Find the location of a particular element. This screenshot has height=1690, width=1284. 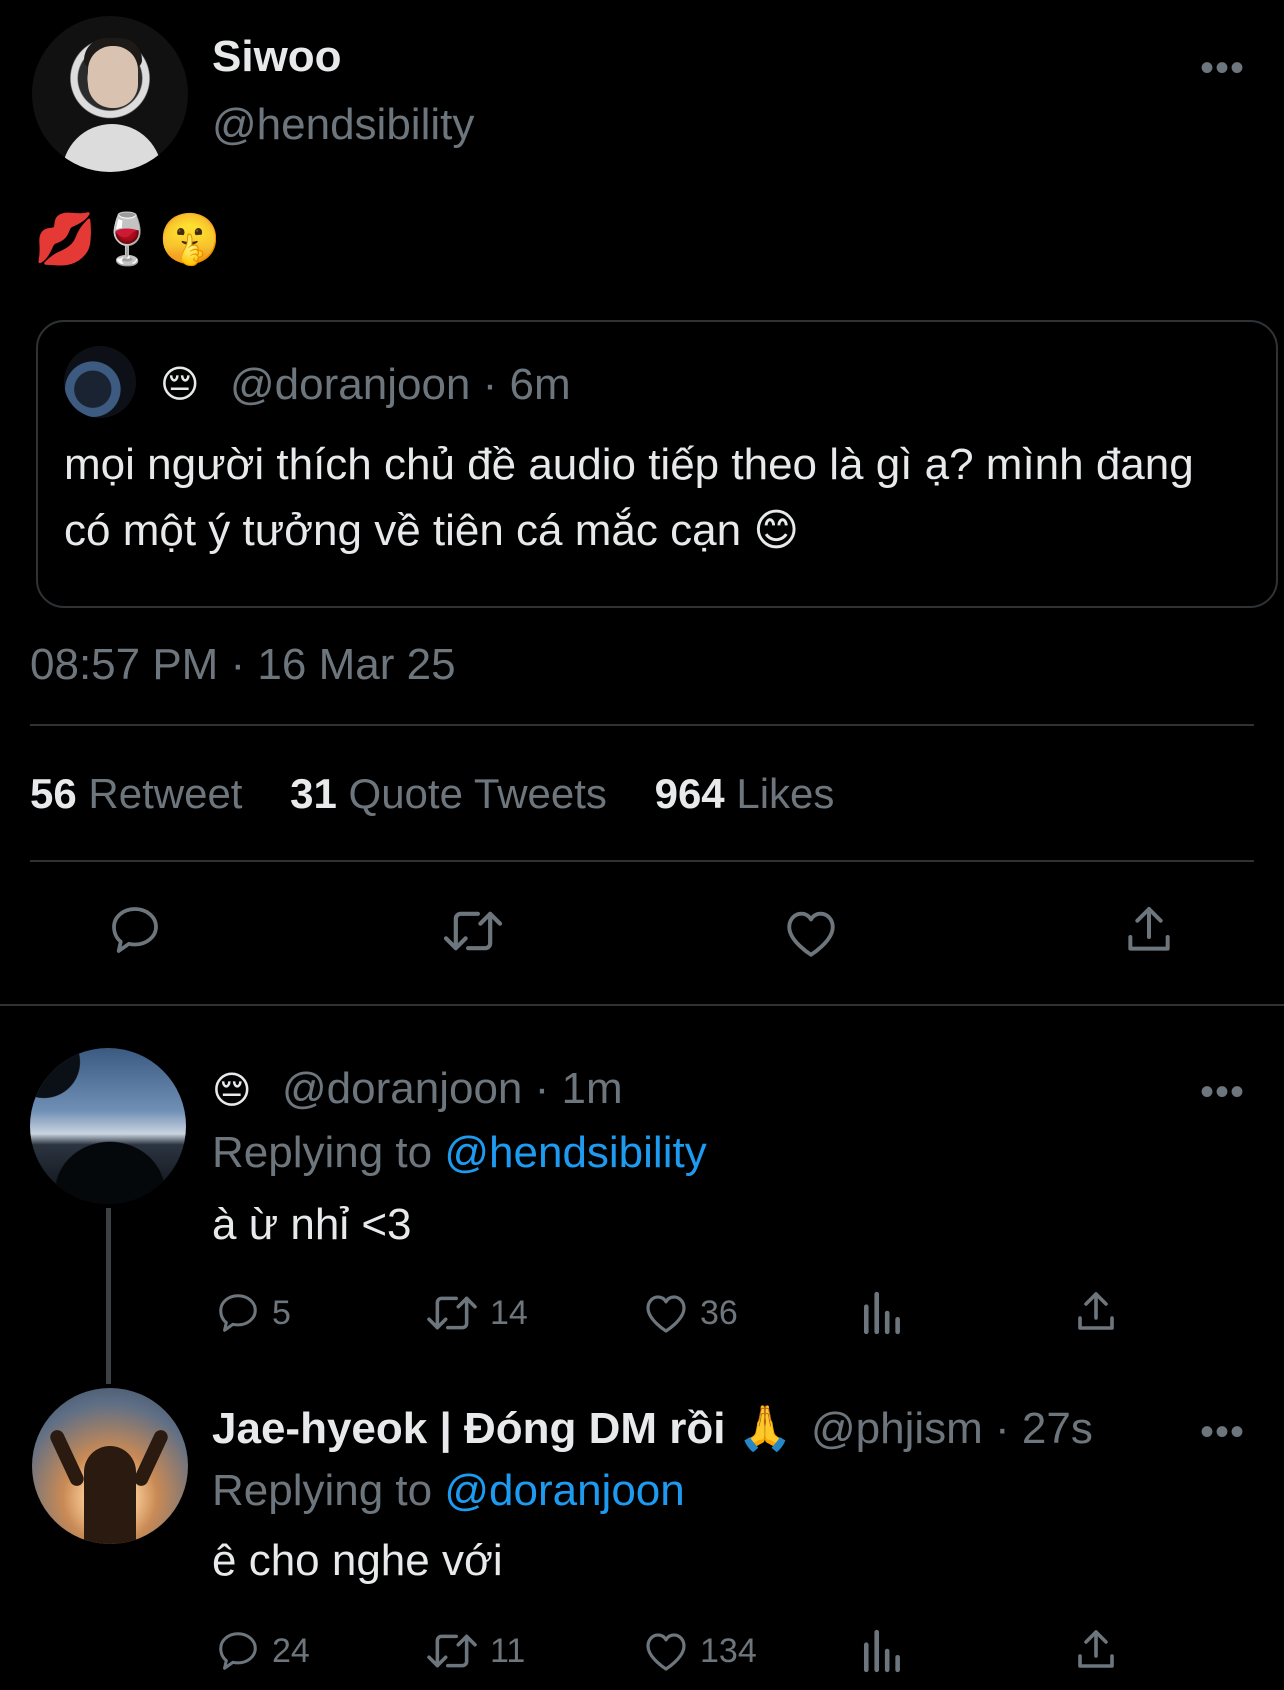

author-avatar is located at coordinates (110, 94).